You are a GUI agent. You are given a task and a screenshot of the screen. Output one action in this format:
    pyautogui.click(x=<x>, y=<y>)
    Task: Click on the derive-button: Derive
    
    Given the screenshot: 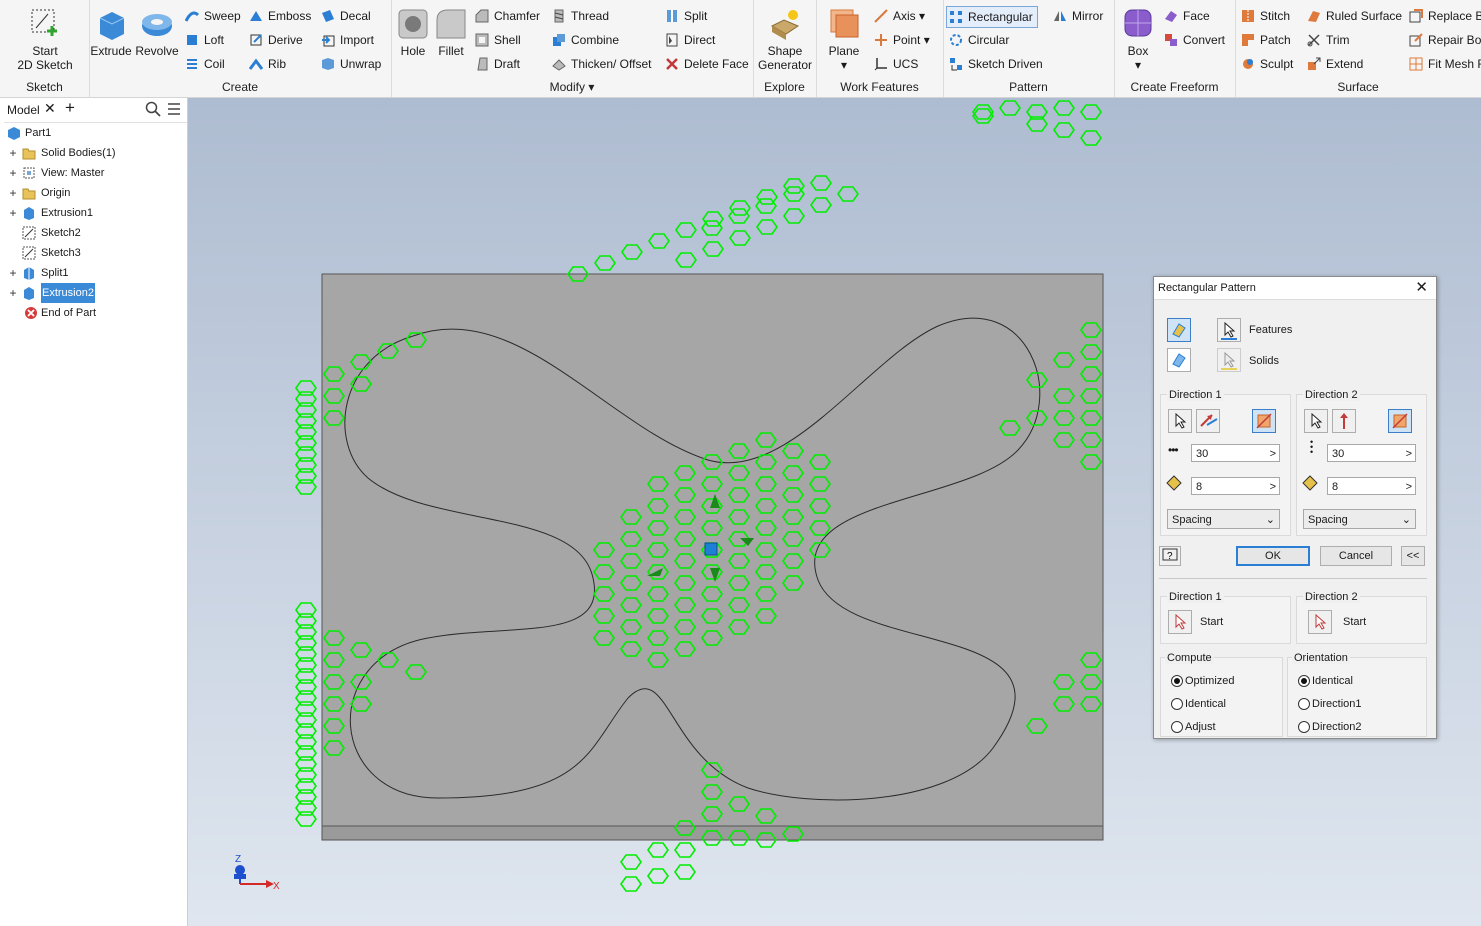 What is the action you would take?
    pyautogui.click(x=275, y=40)
    